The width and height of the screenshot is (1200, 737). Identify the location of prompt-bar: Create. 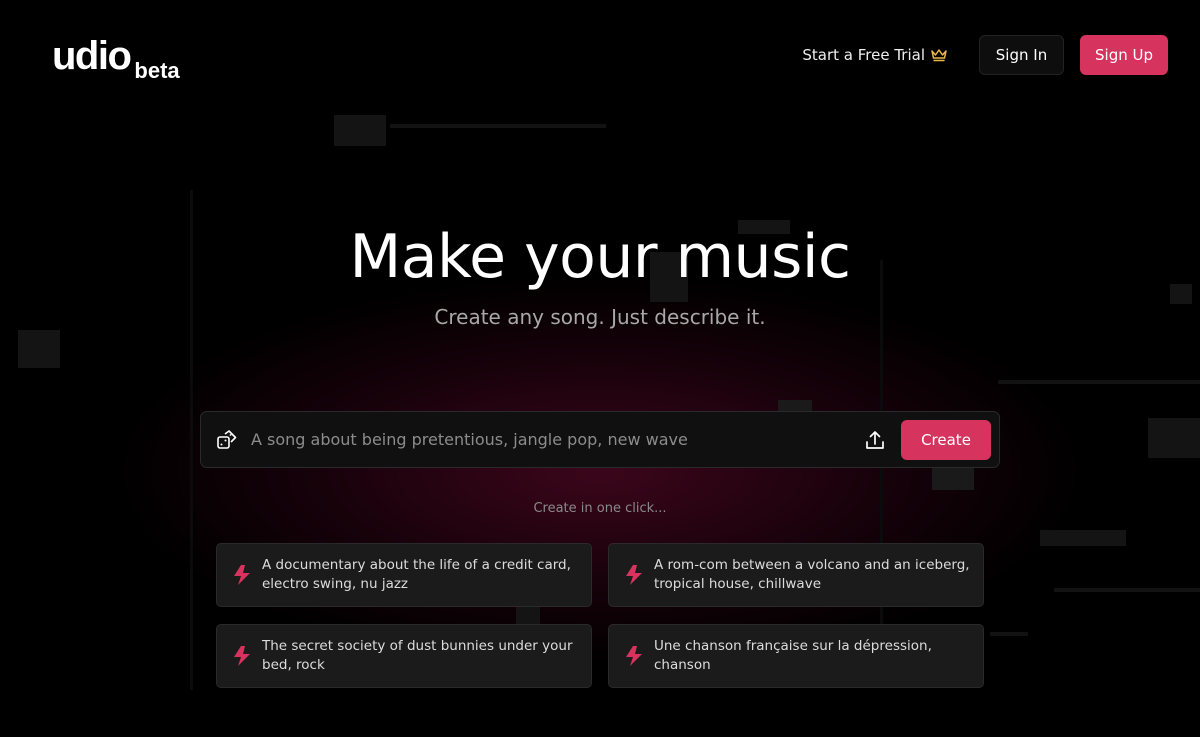
(600, 439).